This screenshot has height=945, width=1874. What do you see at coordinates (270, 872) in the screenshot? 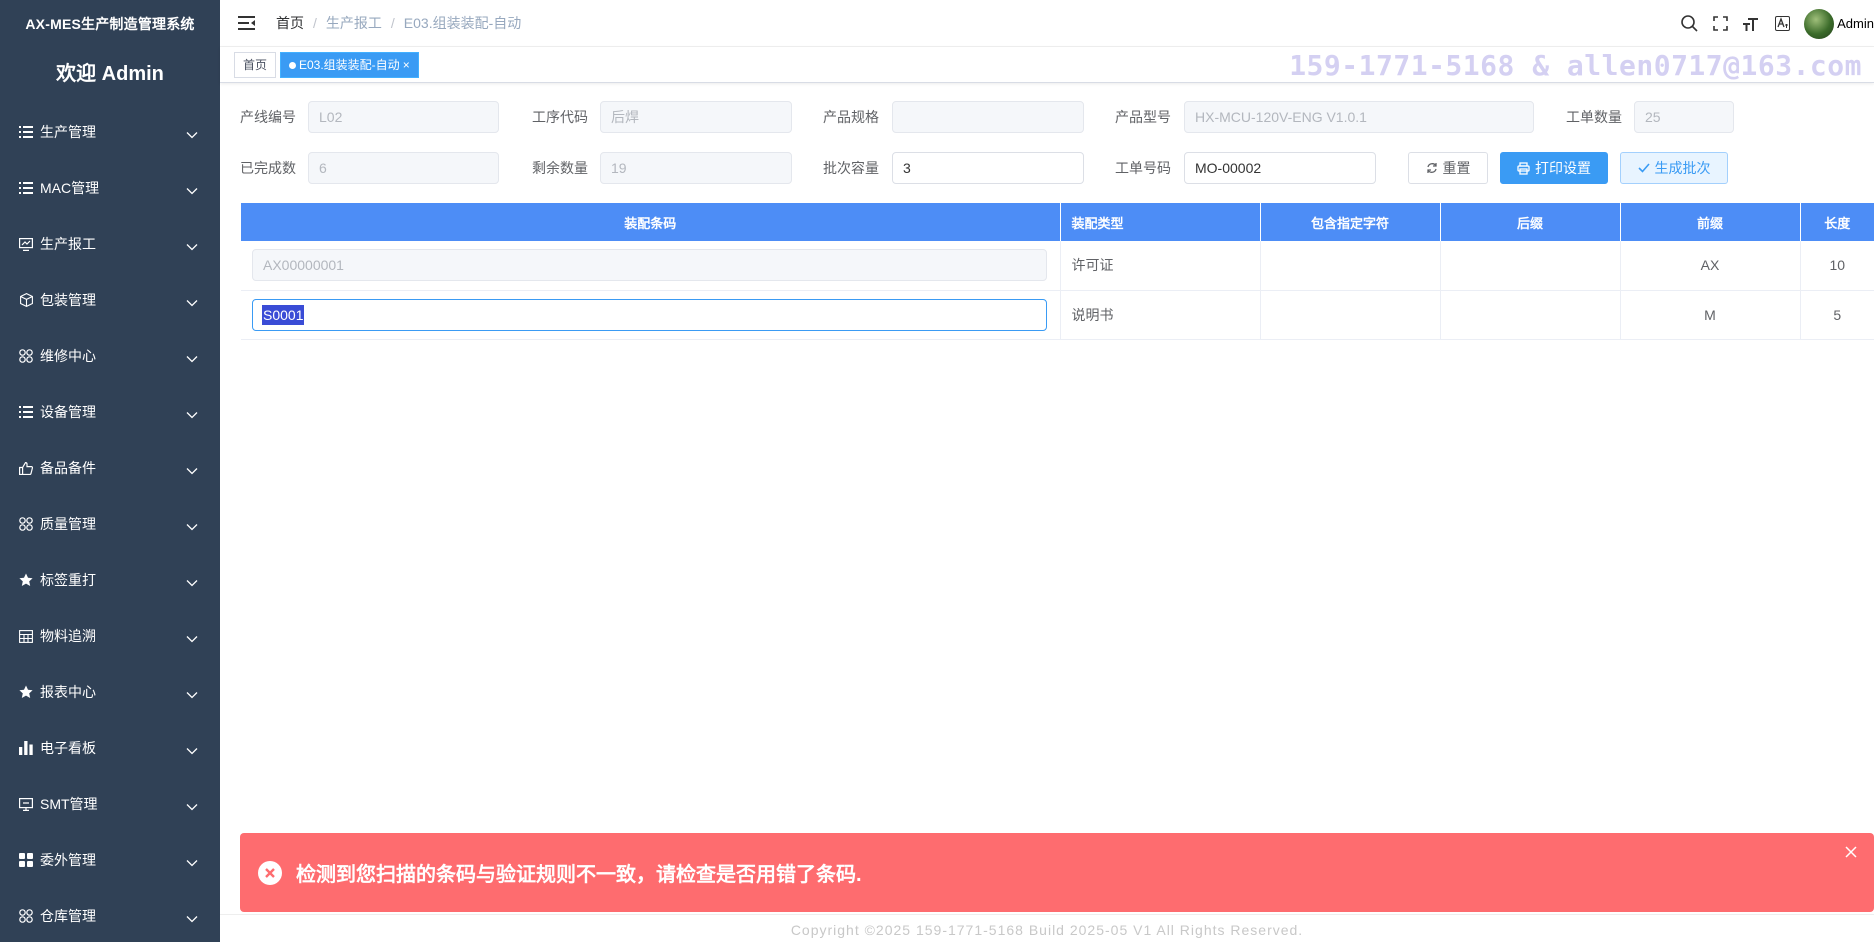
I see `error-circle-icon` at bounding box center [270, 872].